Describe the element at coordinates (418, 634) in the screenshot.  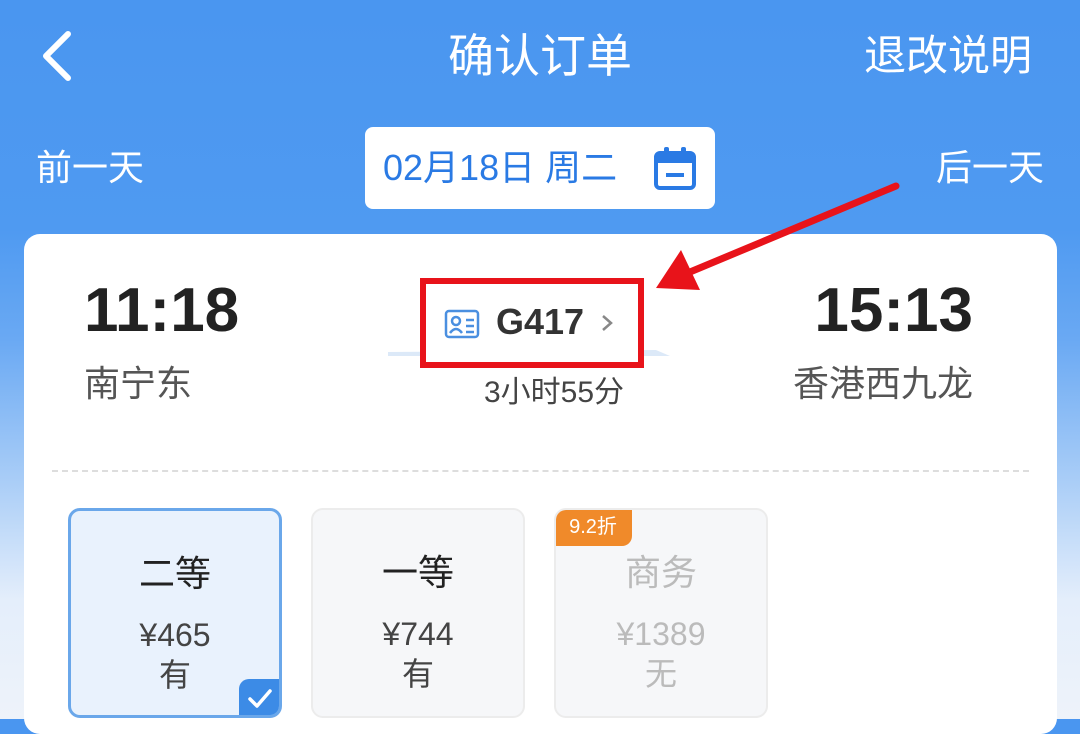
I see `seat-price: ¥744` at that location.